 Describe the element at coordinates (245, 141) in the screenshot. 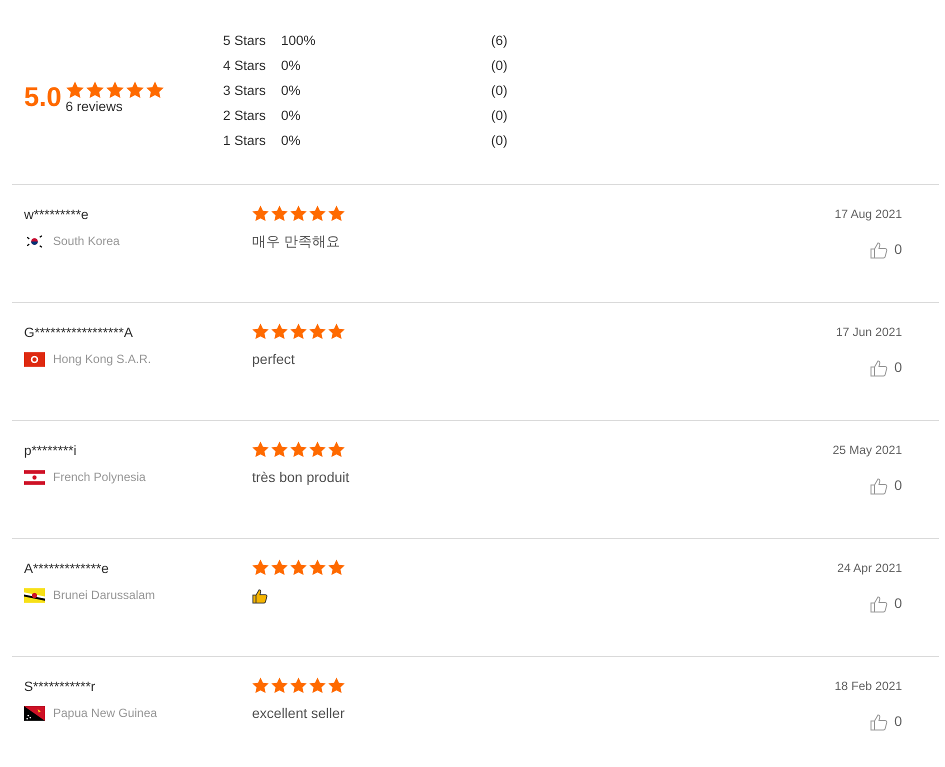

I see `star-level-label: 1 Stars` at that location.